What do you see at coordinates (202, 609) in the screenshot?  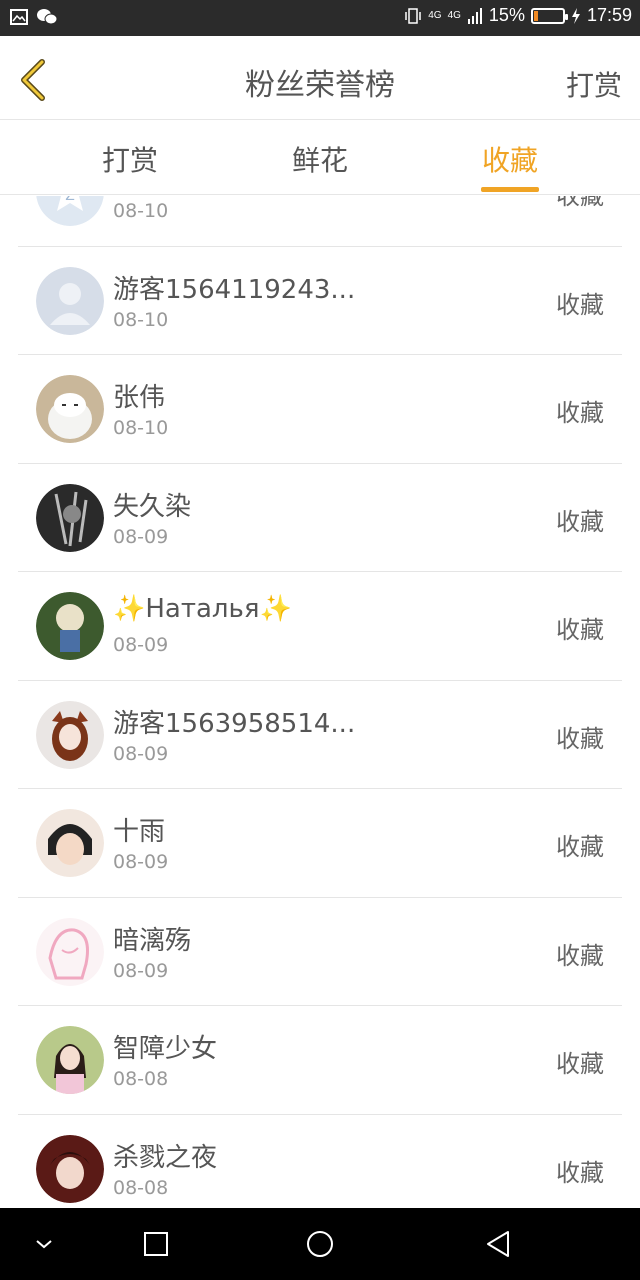 I see `user-name: ✨Наталья✨` at bounding box center [202, 609].